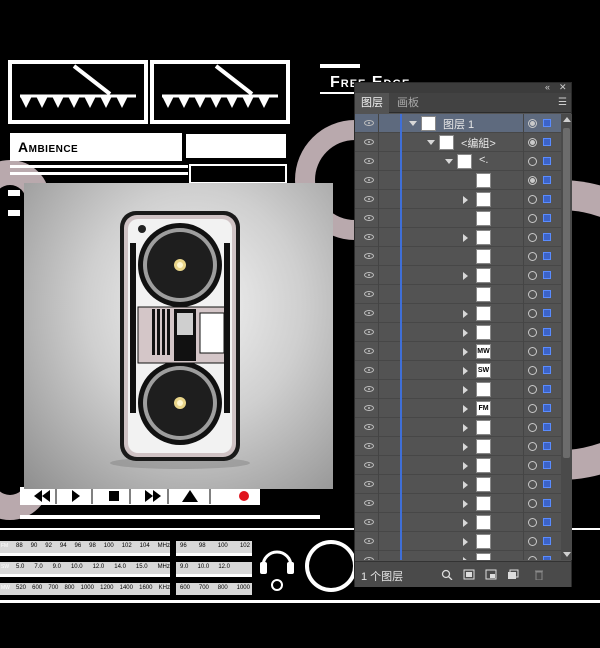 Image resolution: width=600 pixels, height=648 pixels. Describe the element at coordinates (458, 408) in the screenshot. I see `layer-row: FM` at that location.